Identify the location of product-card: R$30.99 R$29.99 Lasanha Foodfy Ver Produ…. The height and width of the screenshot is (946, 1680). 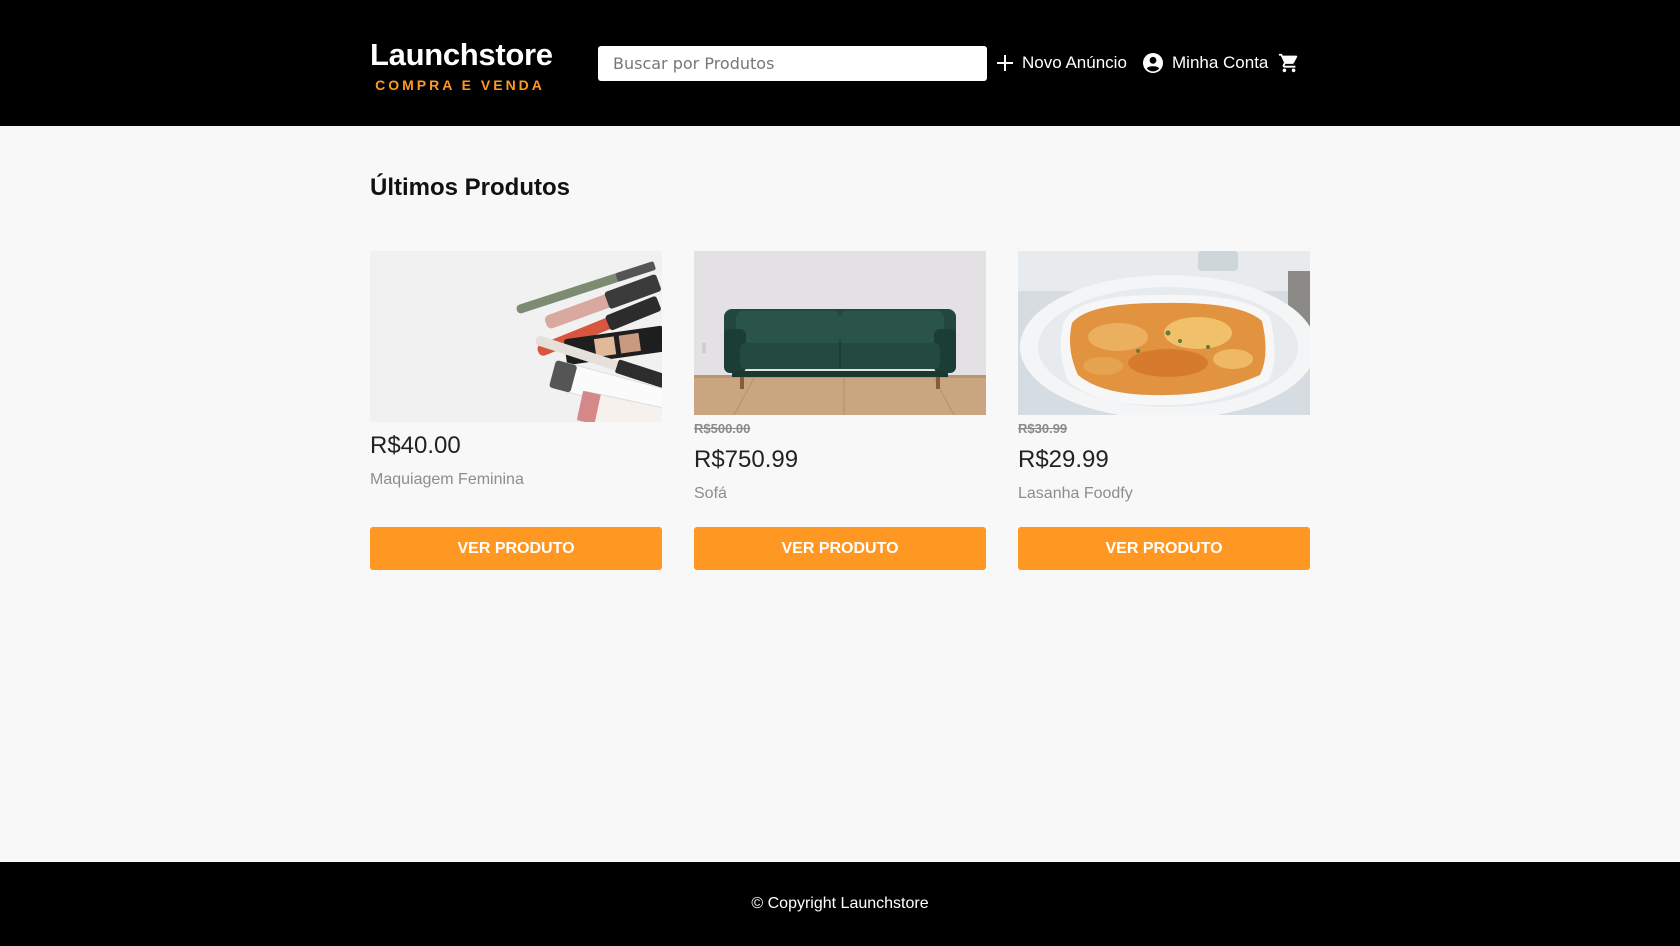
(1164, 410).